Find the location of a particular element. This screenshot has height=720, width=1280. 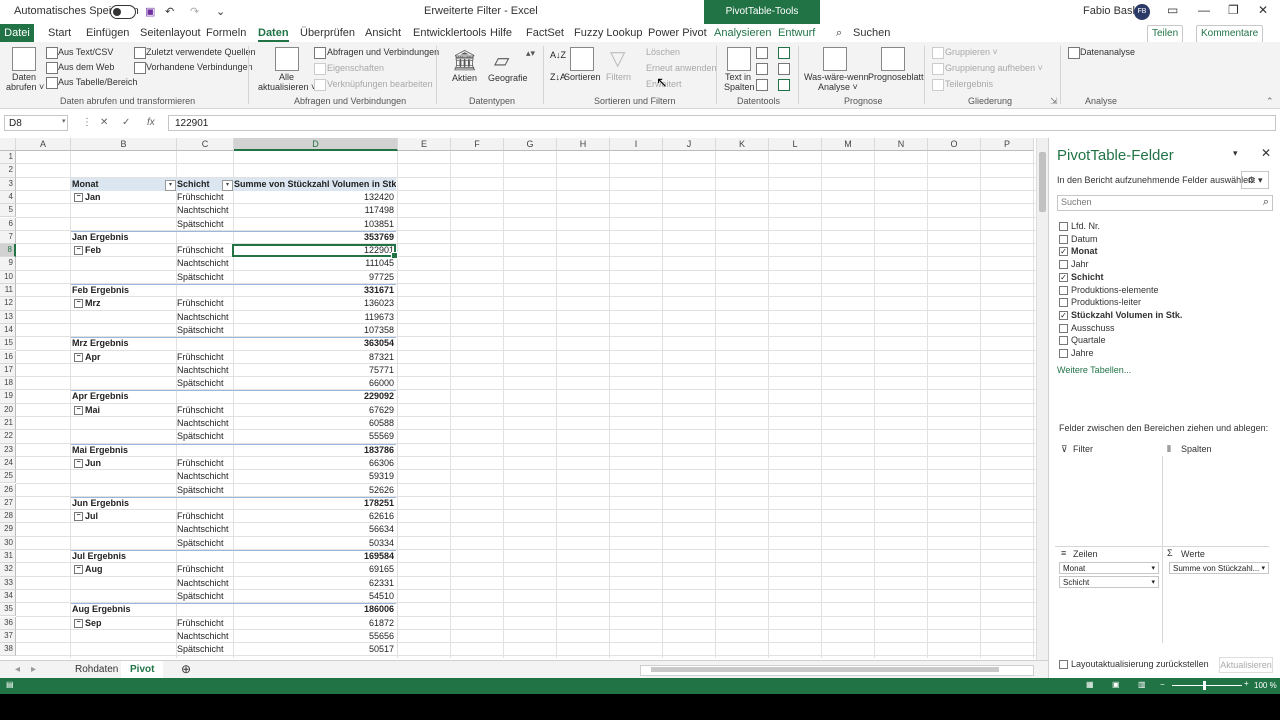

undo-icon: ↶ is located at coordinates (169, 11).